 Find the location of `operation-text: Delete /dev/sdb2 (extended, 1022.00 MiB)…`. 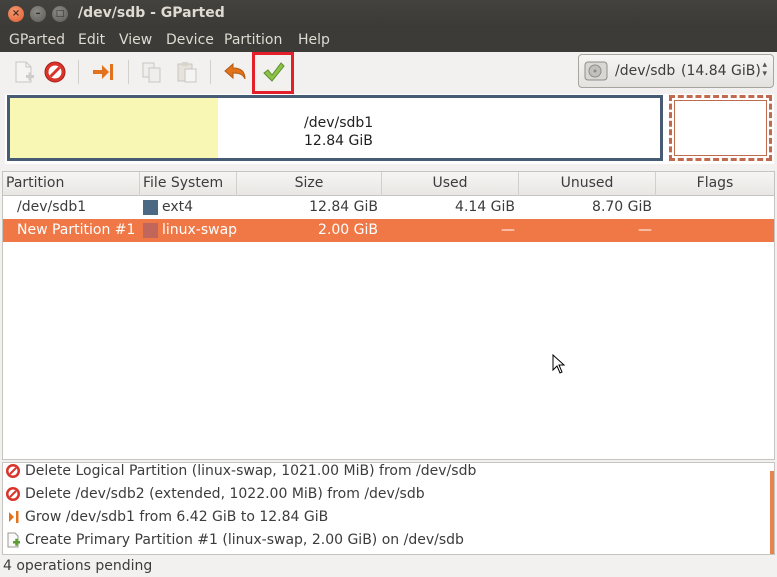

operation-text: Delete /dev/sdb2 (extended, 1022.00 MiB)… is located at coordinates (225, 494).